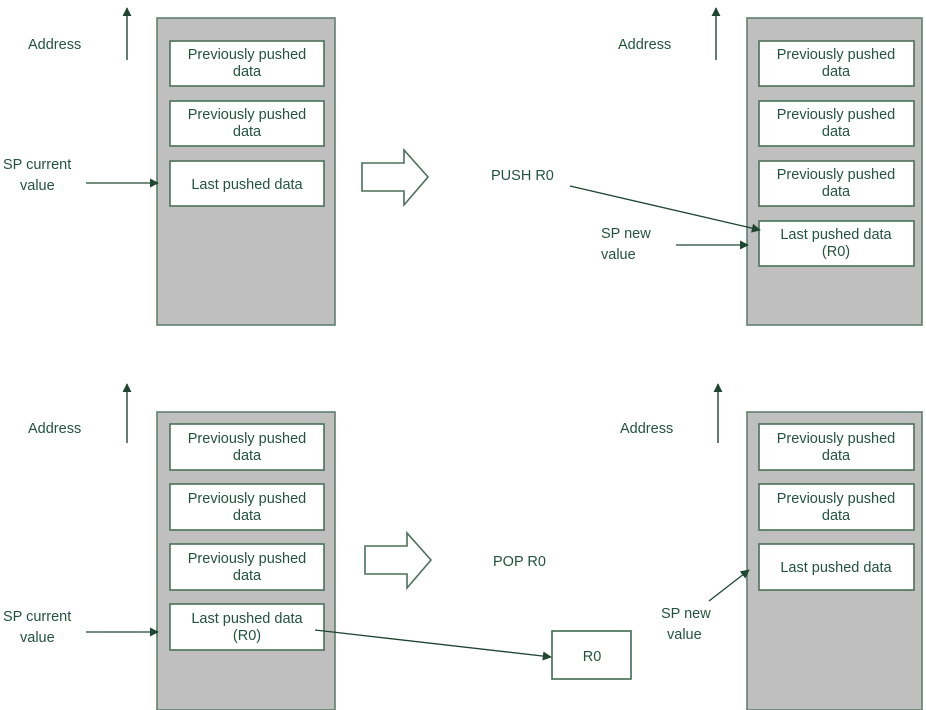 The height and width of the screenshot is (710, 926). I want to click on sp-new-value-pointer-arrow, so click(729, 585).